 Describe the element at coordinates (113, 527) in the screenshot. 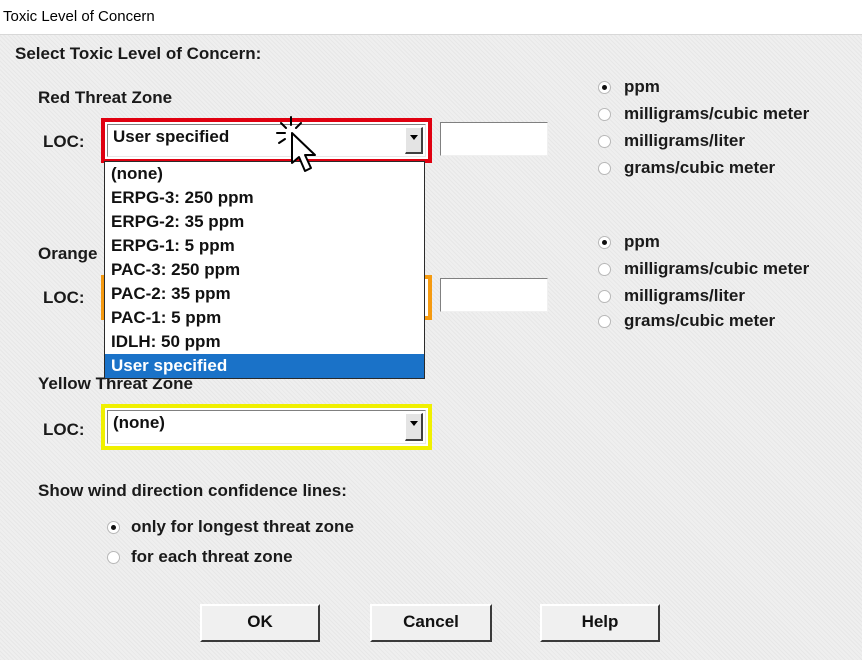

I see `wind-longest-radio` at that location.